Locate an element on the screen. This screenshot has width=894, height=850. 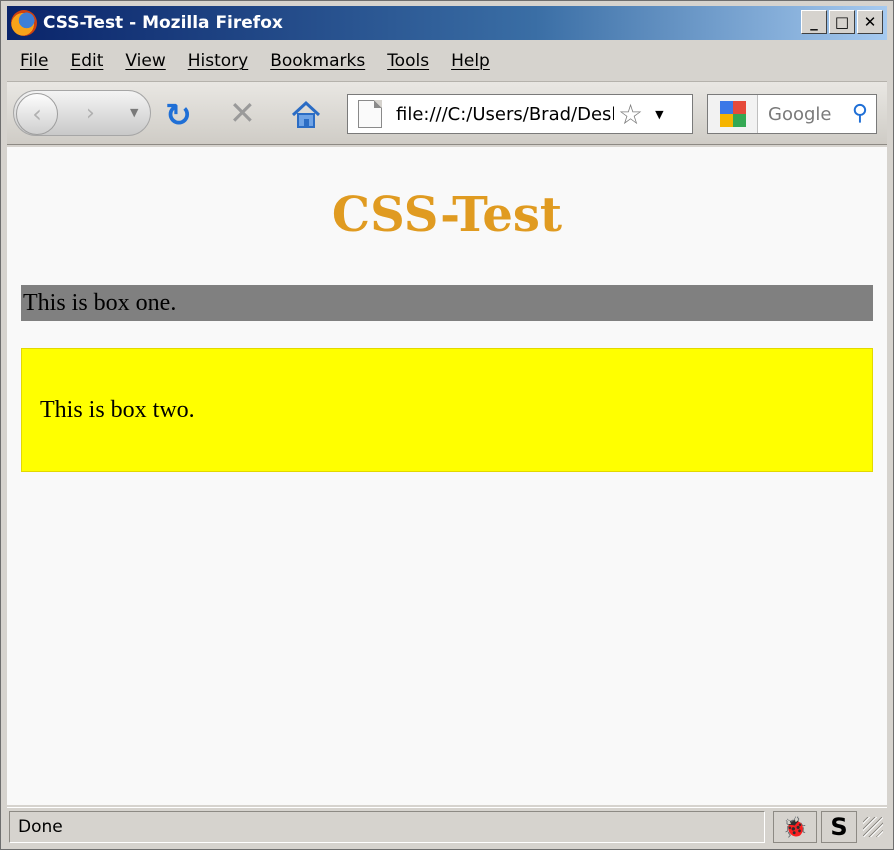
s-icon: S is located at coordinates (839, 826).